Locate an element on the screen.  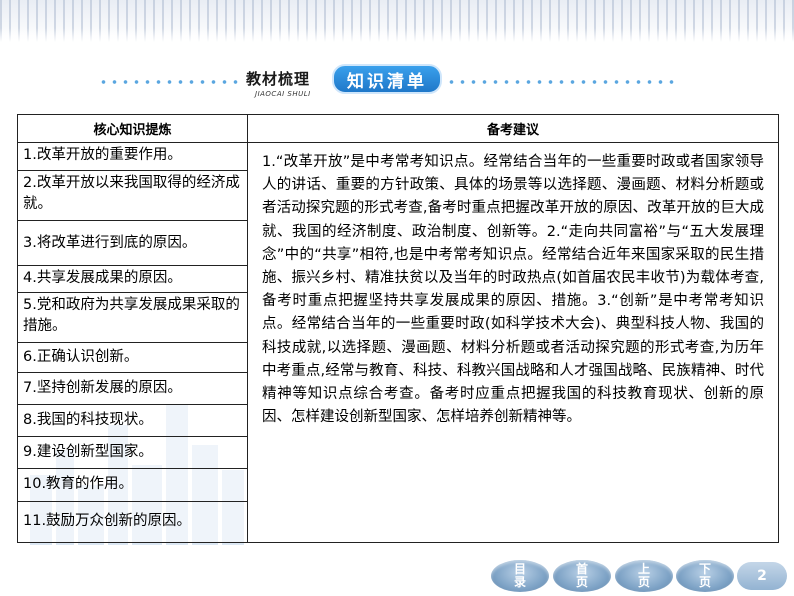
column-header-knowledge: 核心知识提炼 is located at coordinates (132, 128).